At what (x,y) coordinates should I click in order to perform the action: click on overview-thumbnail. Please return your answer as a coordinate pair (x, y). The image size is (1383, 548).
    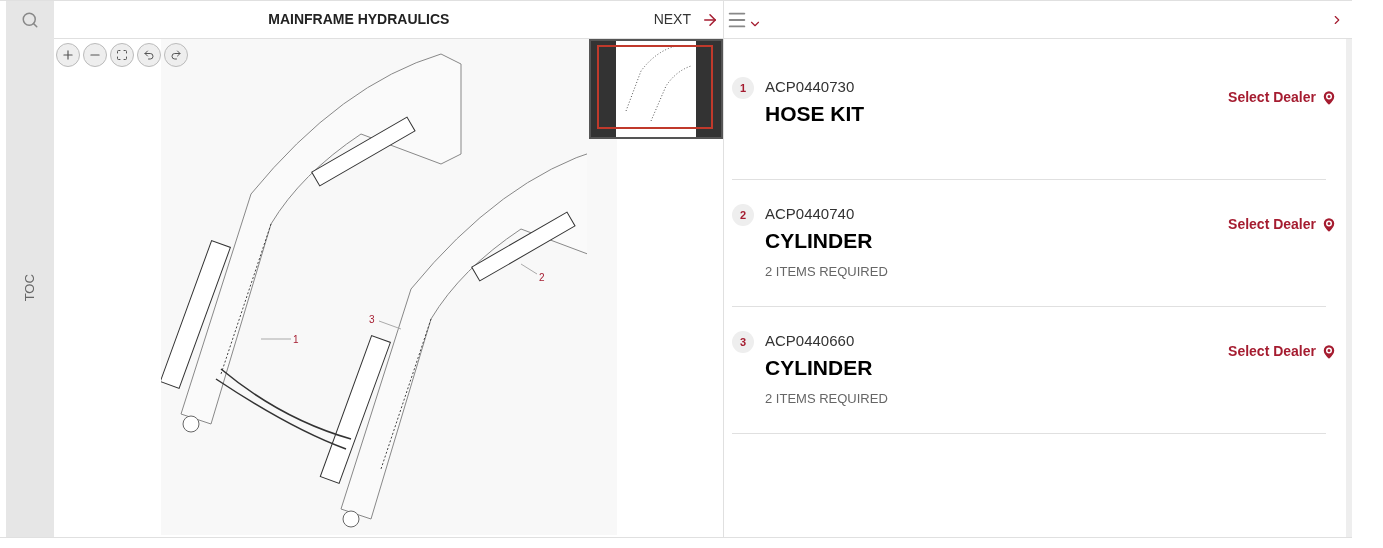
    Looking at the image, I should click on (656, 89).